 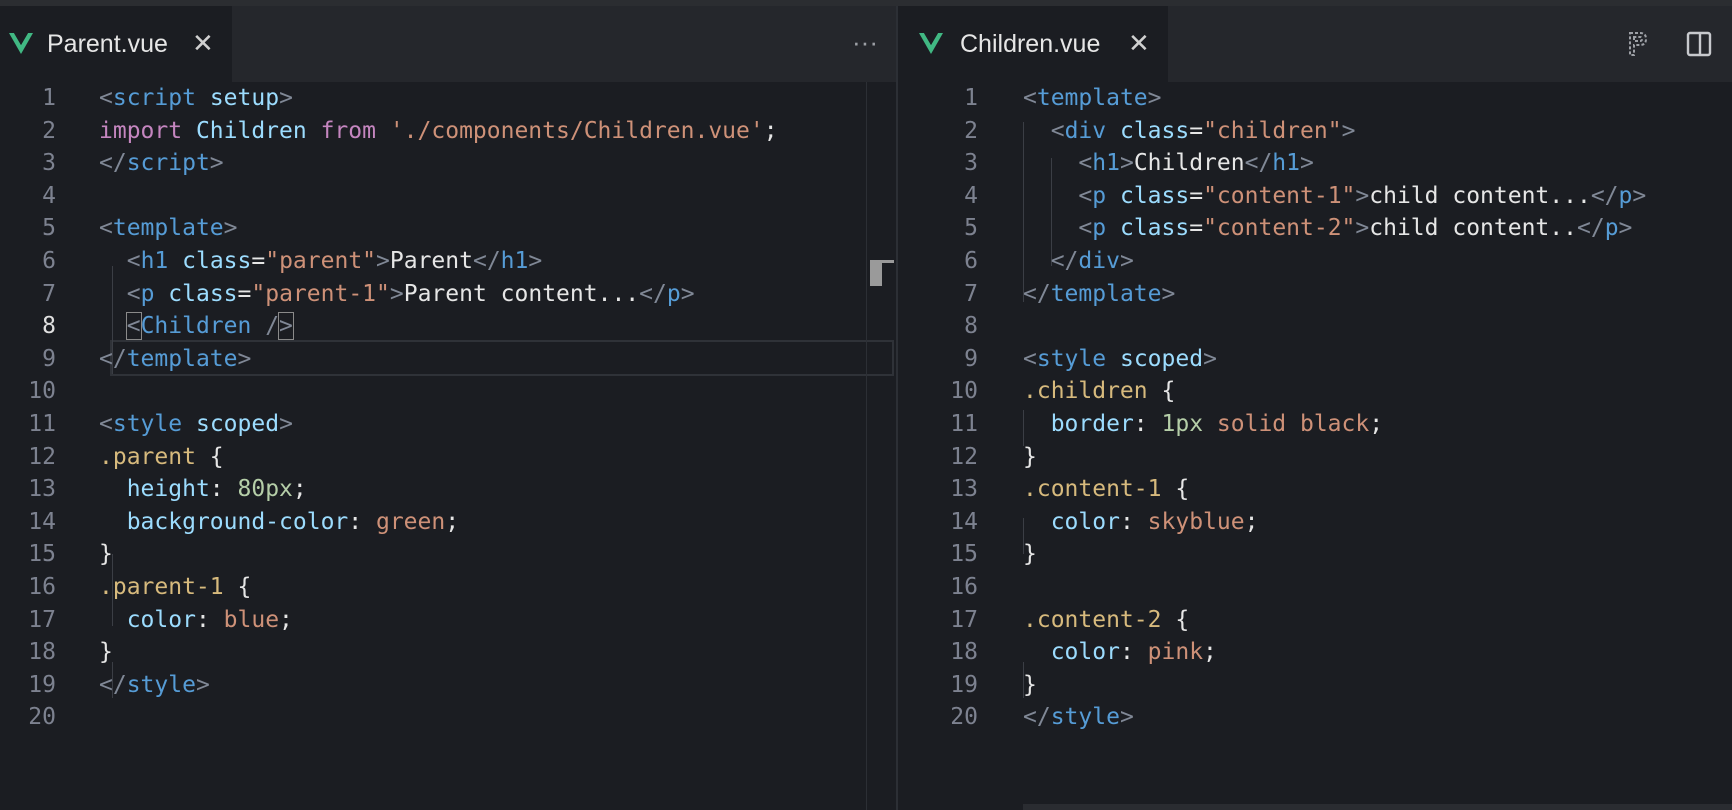 What do you see at coordinates (1141, 522) in the screenshot?
I see `code-line: color: skyblue;` at bounding box center [1141, 522].